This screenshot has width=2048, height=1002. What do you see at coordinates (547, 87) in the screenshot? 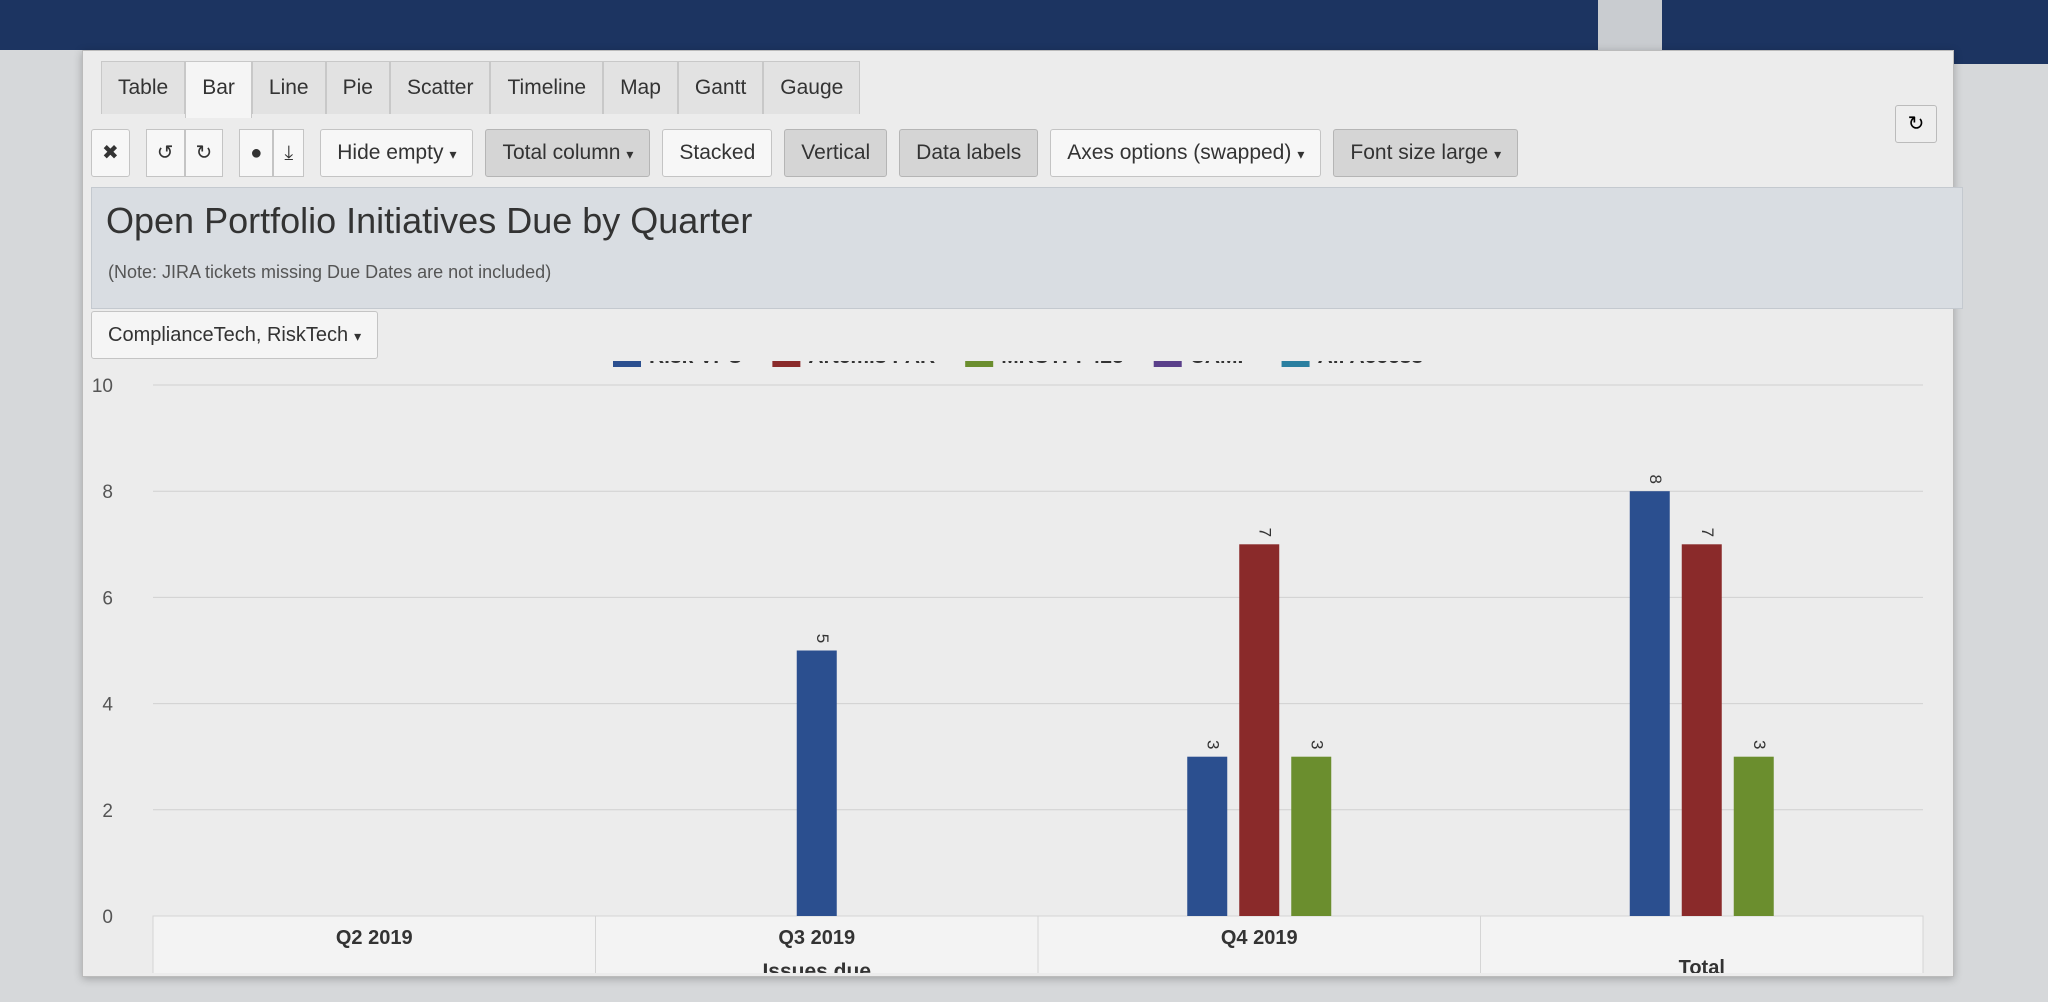
I see `tab-timeline: Timeline` at bounding box center [547, 87].